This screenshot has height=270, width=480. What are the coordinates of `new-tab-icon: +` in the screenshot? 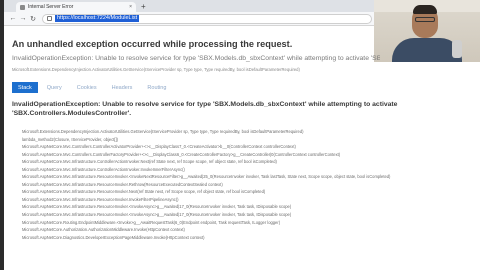 It's located at (143, 7).